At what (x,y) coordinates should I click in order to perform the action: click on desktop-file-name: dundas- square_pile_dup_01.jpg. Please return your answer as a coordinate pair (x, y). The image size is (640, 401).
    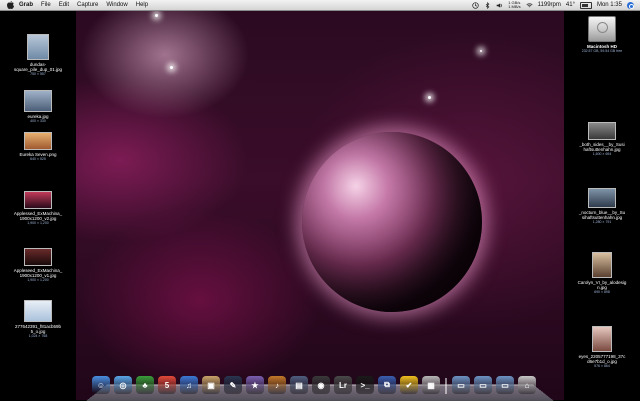
    Looking at the image, I should click on (38, 67).